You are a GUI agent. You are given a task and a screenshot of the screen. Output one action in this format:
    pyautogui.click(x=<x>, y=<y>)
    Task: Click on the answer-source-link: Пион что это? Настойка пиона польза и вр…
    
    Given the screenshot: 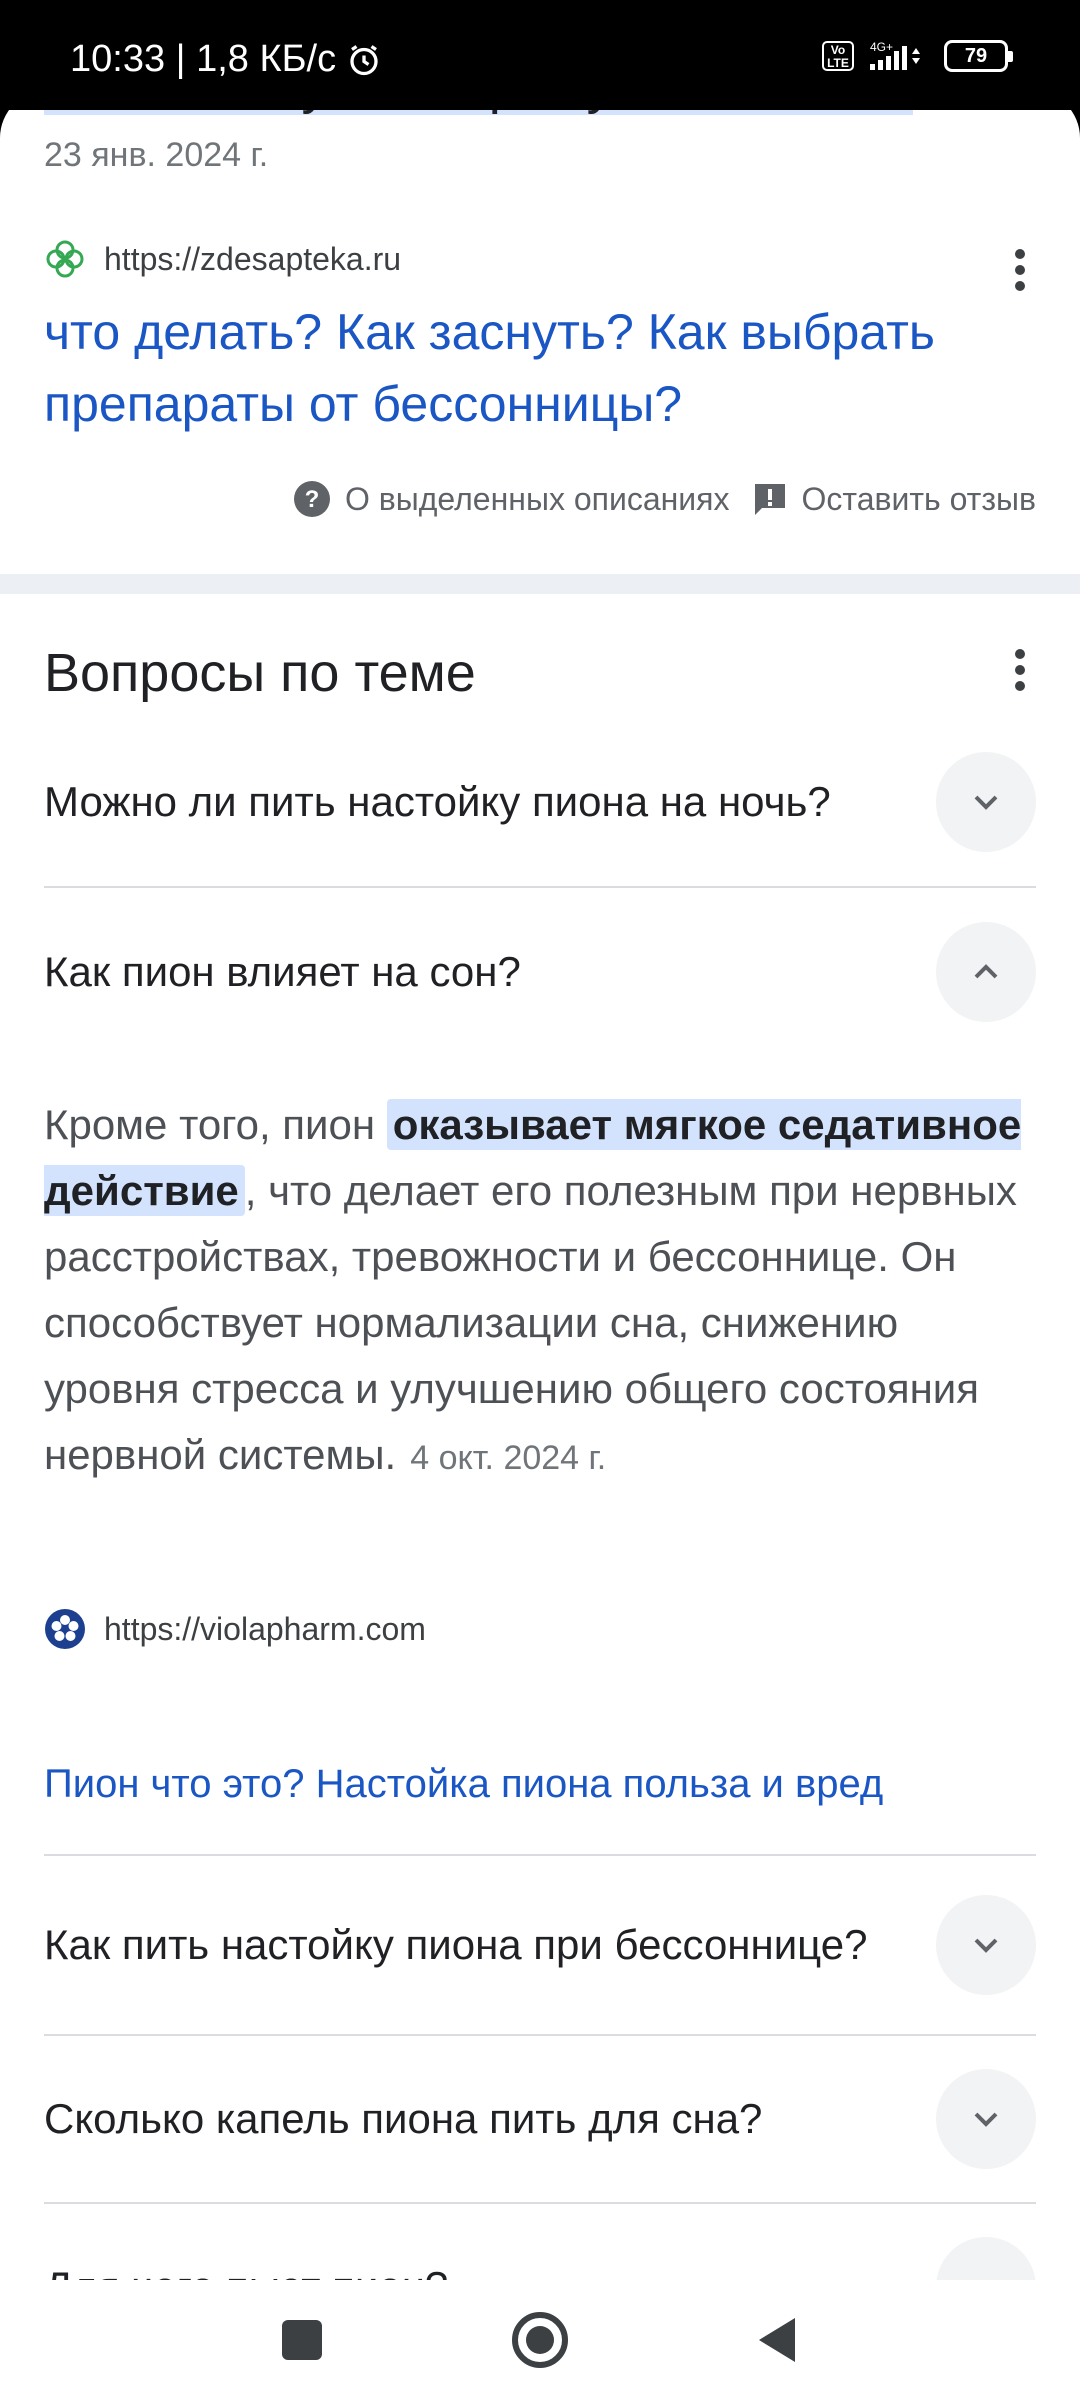 What is the action you would take?
    pyautogui.click(x=463, y=1784)
    